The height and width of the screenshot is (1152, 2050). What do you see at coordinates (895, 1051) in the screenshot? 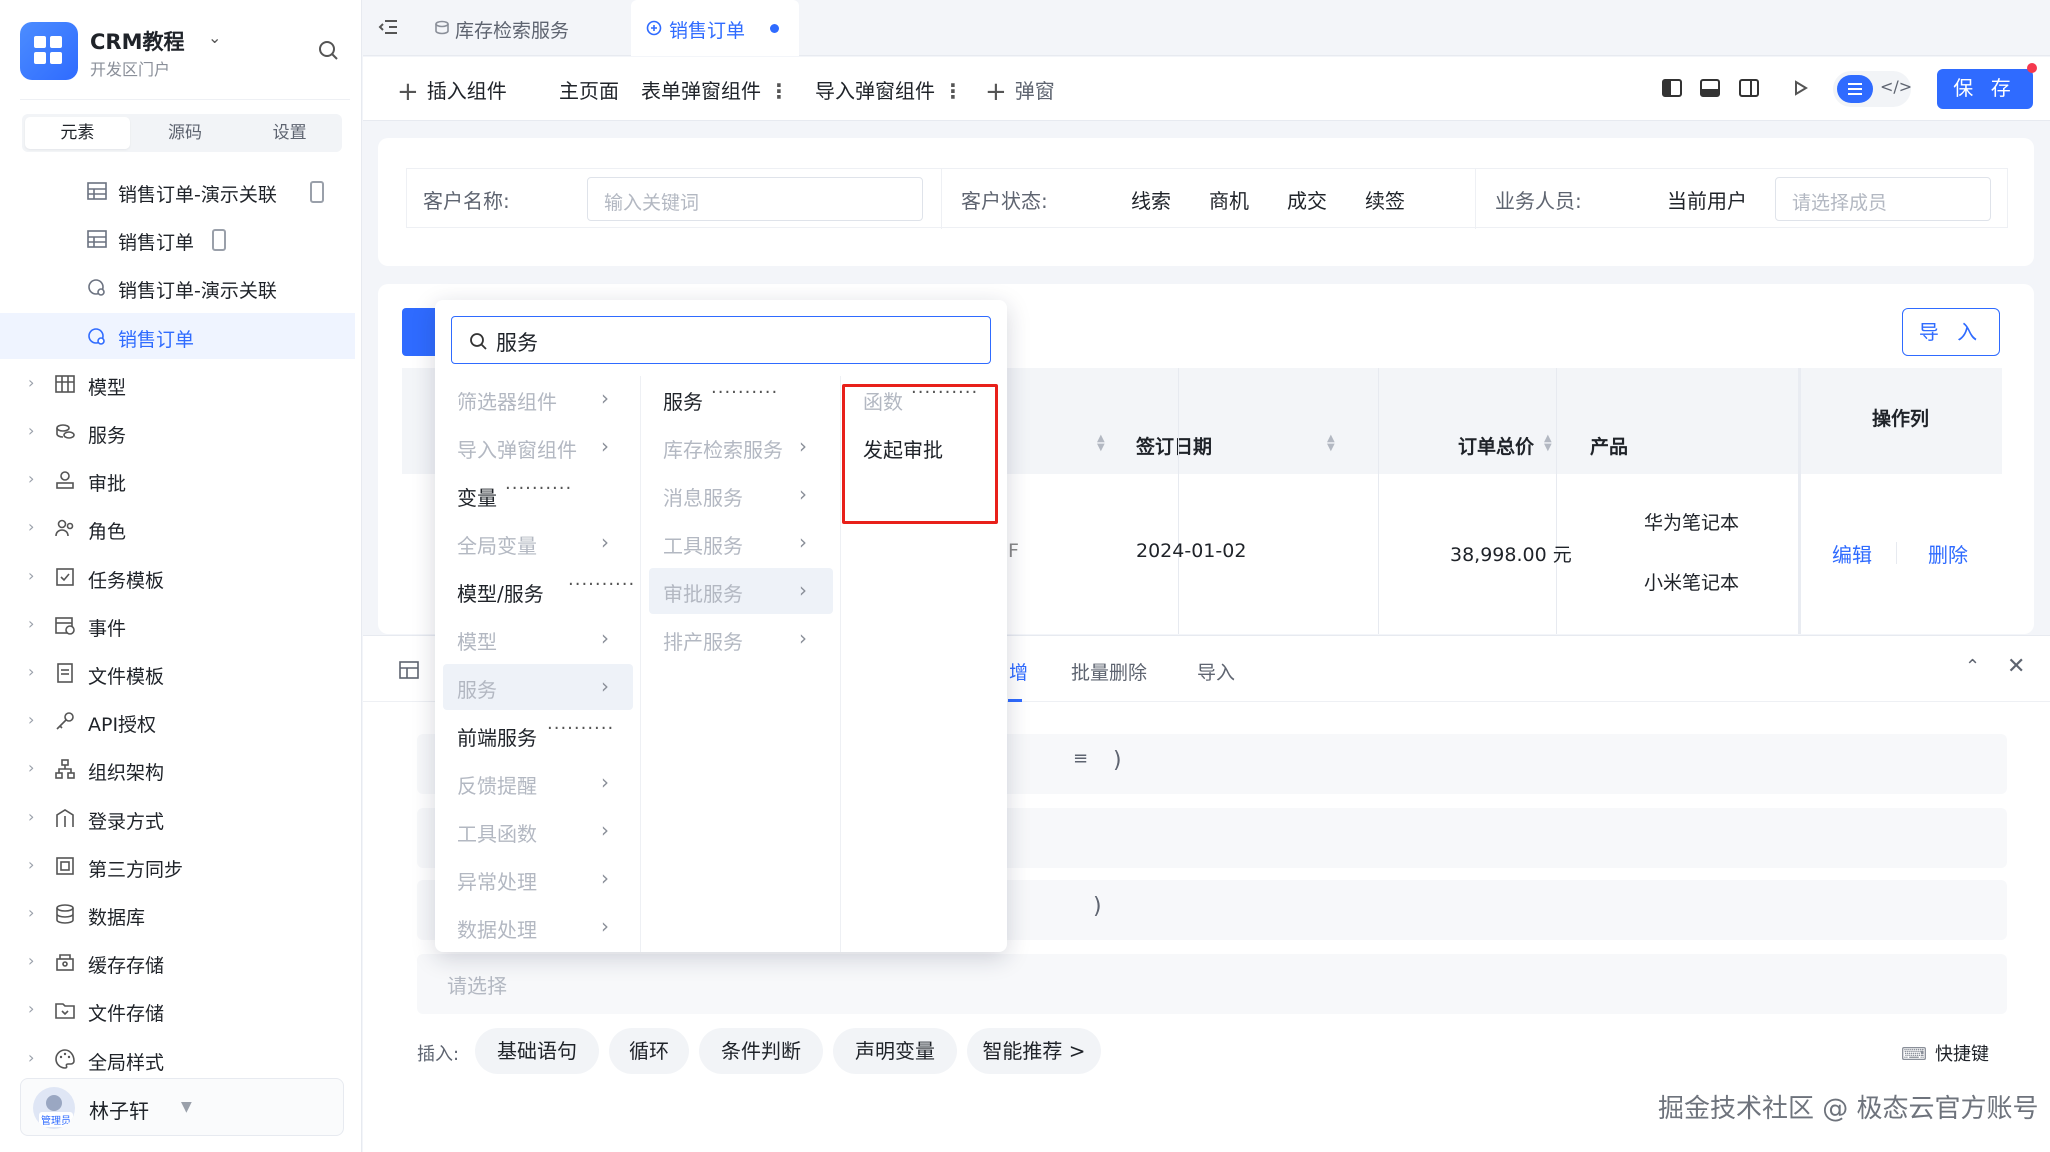
I see `chip-declare-variable: 声明变量` at bounding box center [895, 1051].